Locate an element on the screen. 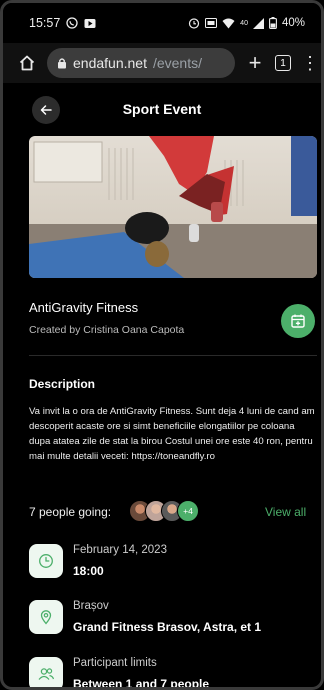  location-icon-badge is located at coordinates (46, 617).